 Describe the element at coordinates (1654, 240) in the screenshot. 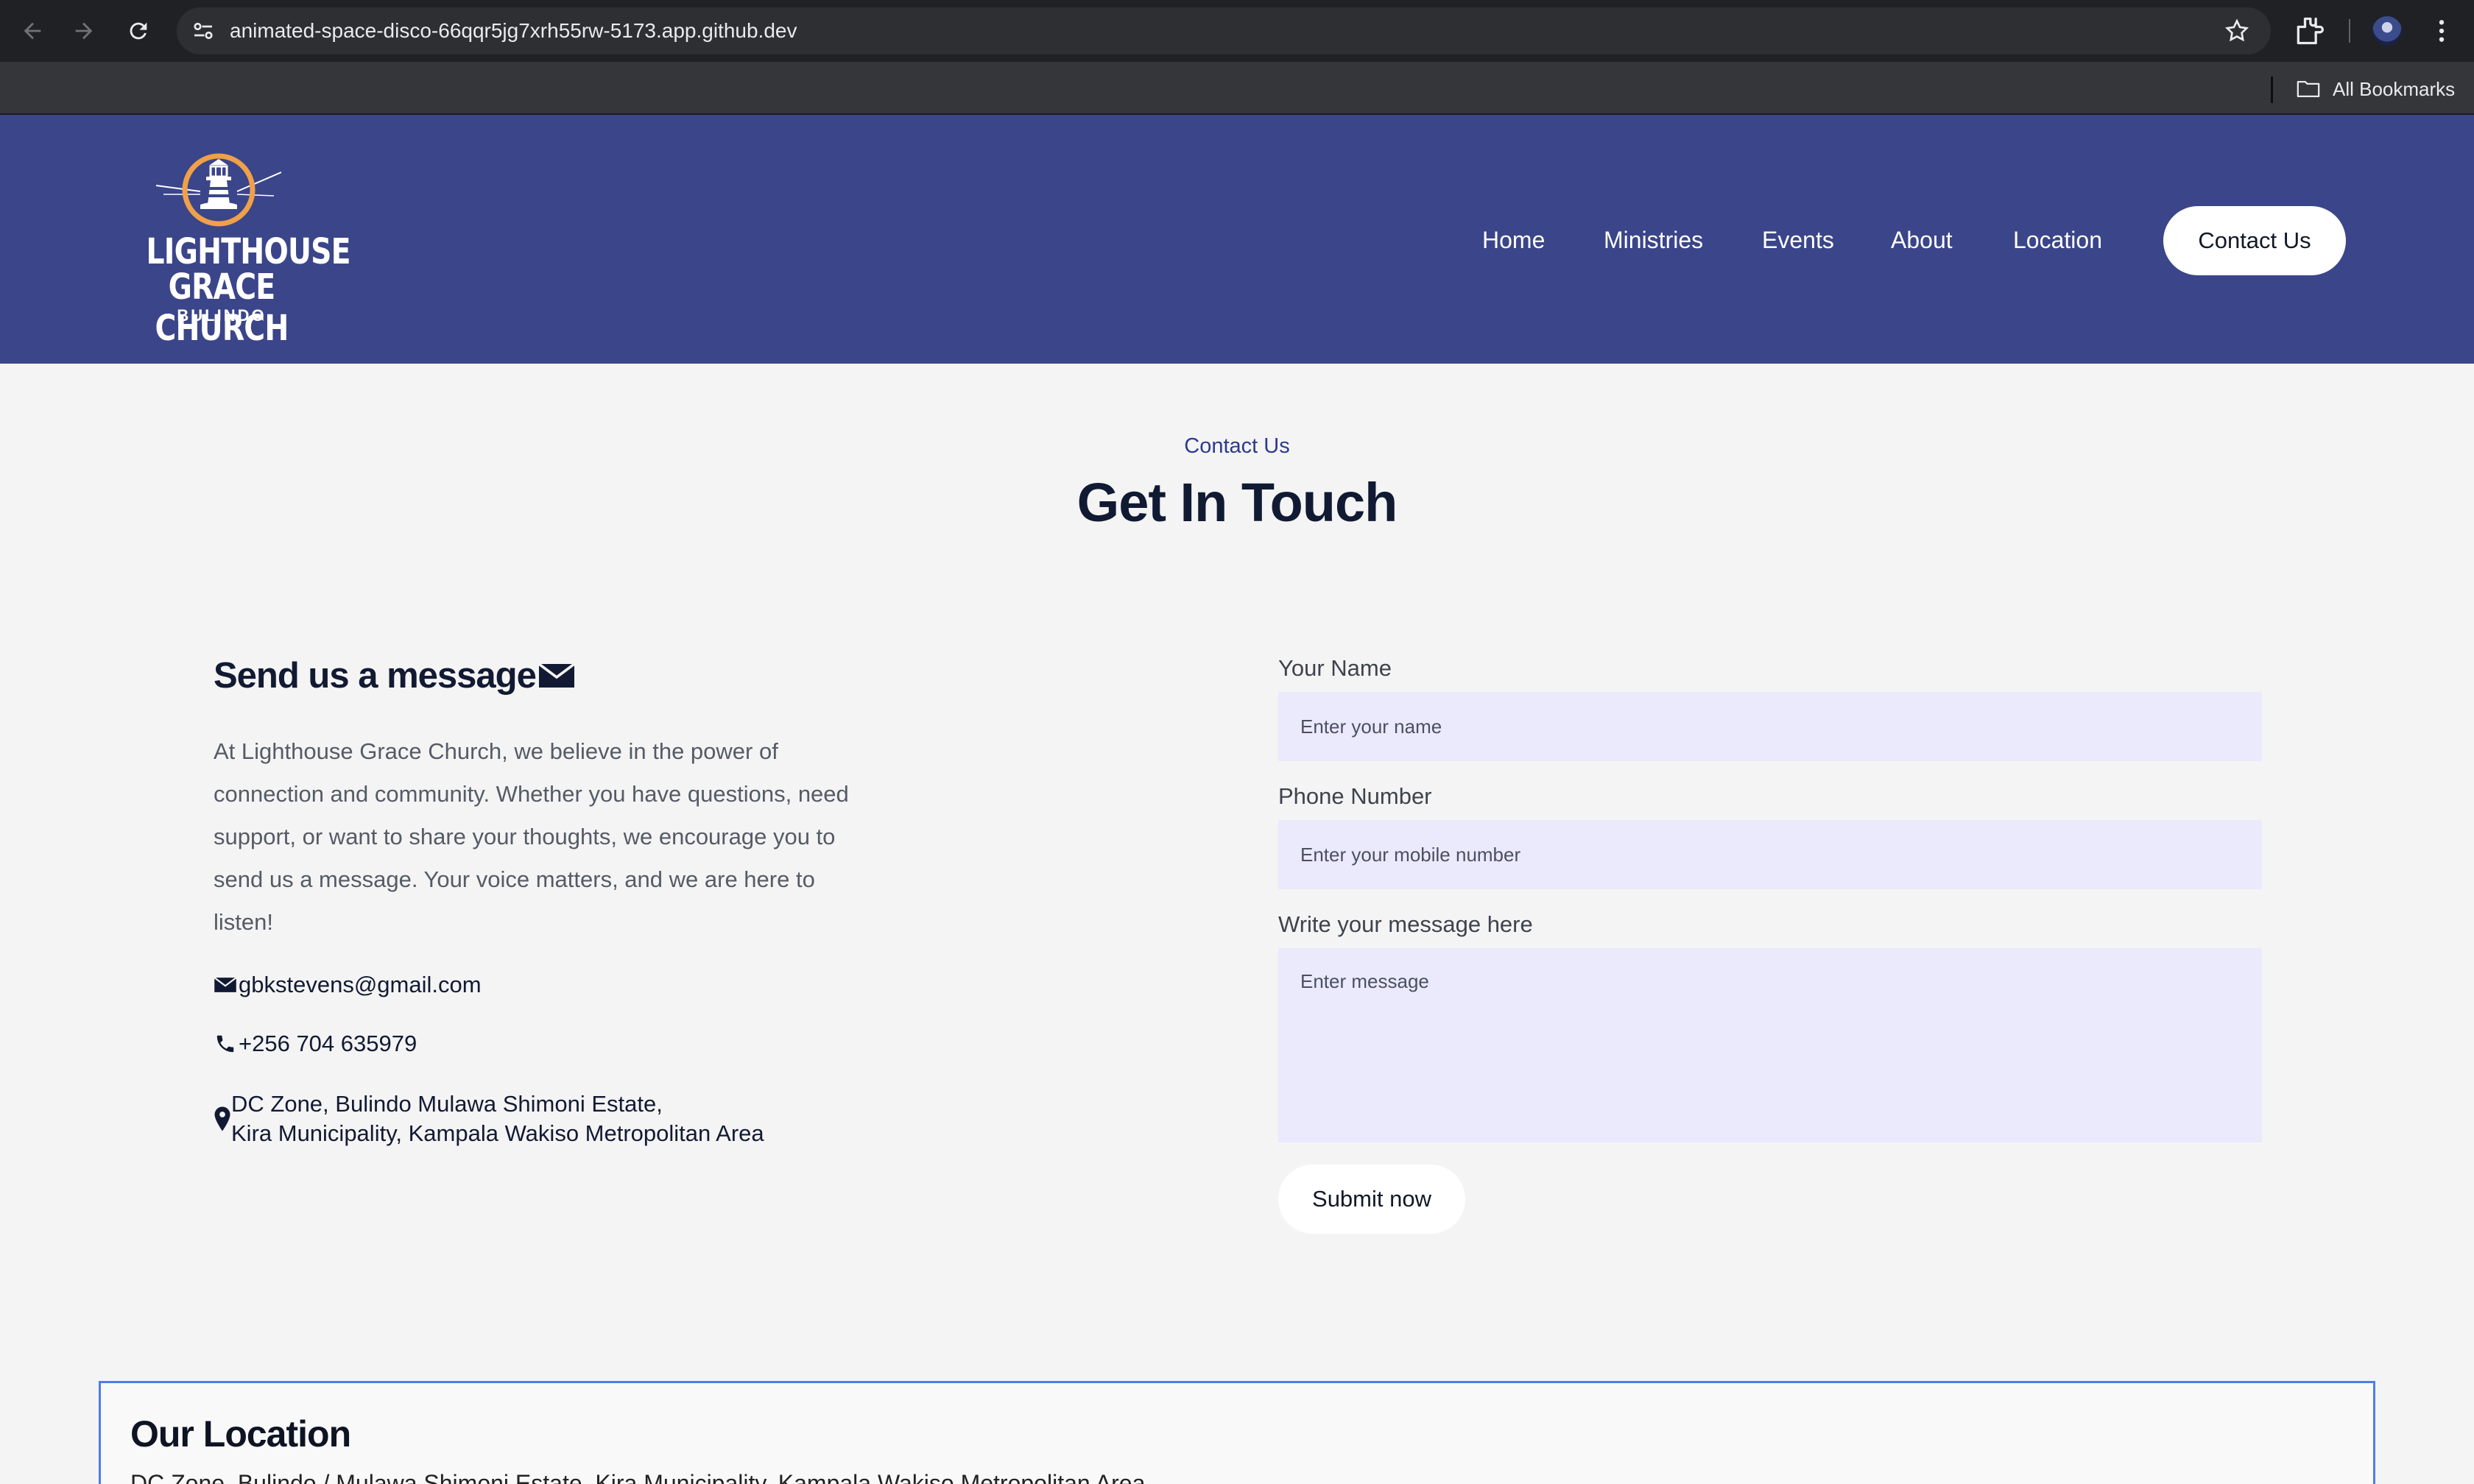

I see `nav-ministries: Ministries` at that location.